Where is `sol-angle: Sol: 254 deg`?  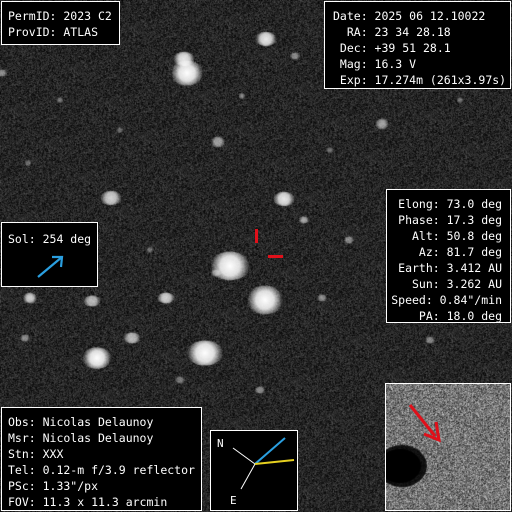
sol-angle: Sol: 254 deg is located at coordinates (50, 239).